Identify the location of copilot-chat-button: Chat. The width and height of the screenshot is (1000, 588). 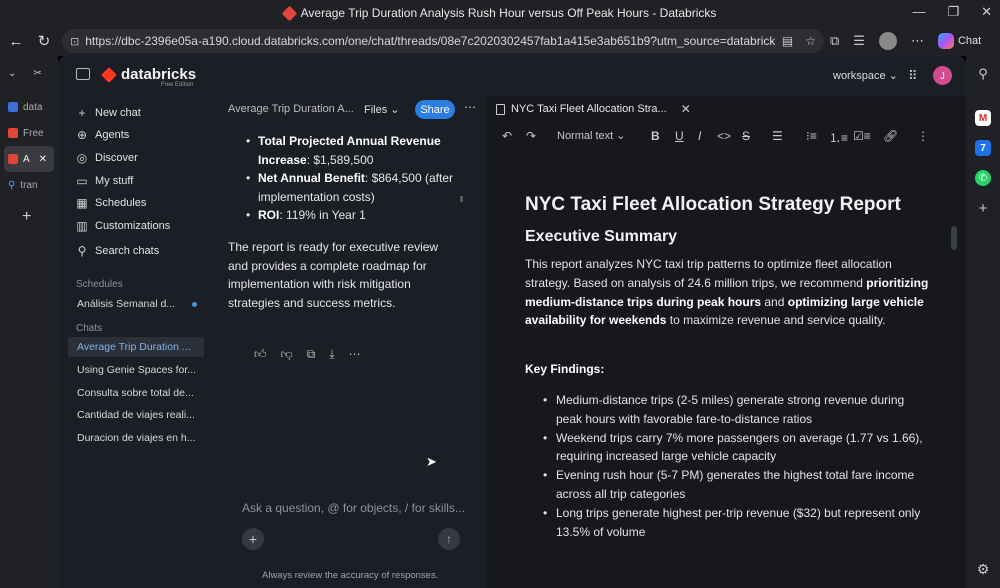
(959, 41).